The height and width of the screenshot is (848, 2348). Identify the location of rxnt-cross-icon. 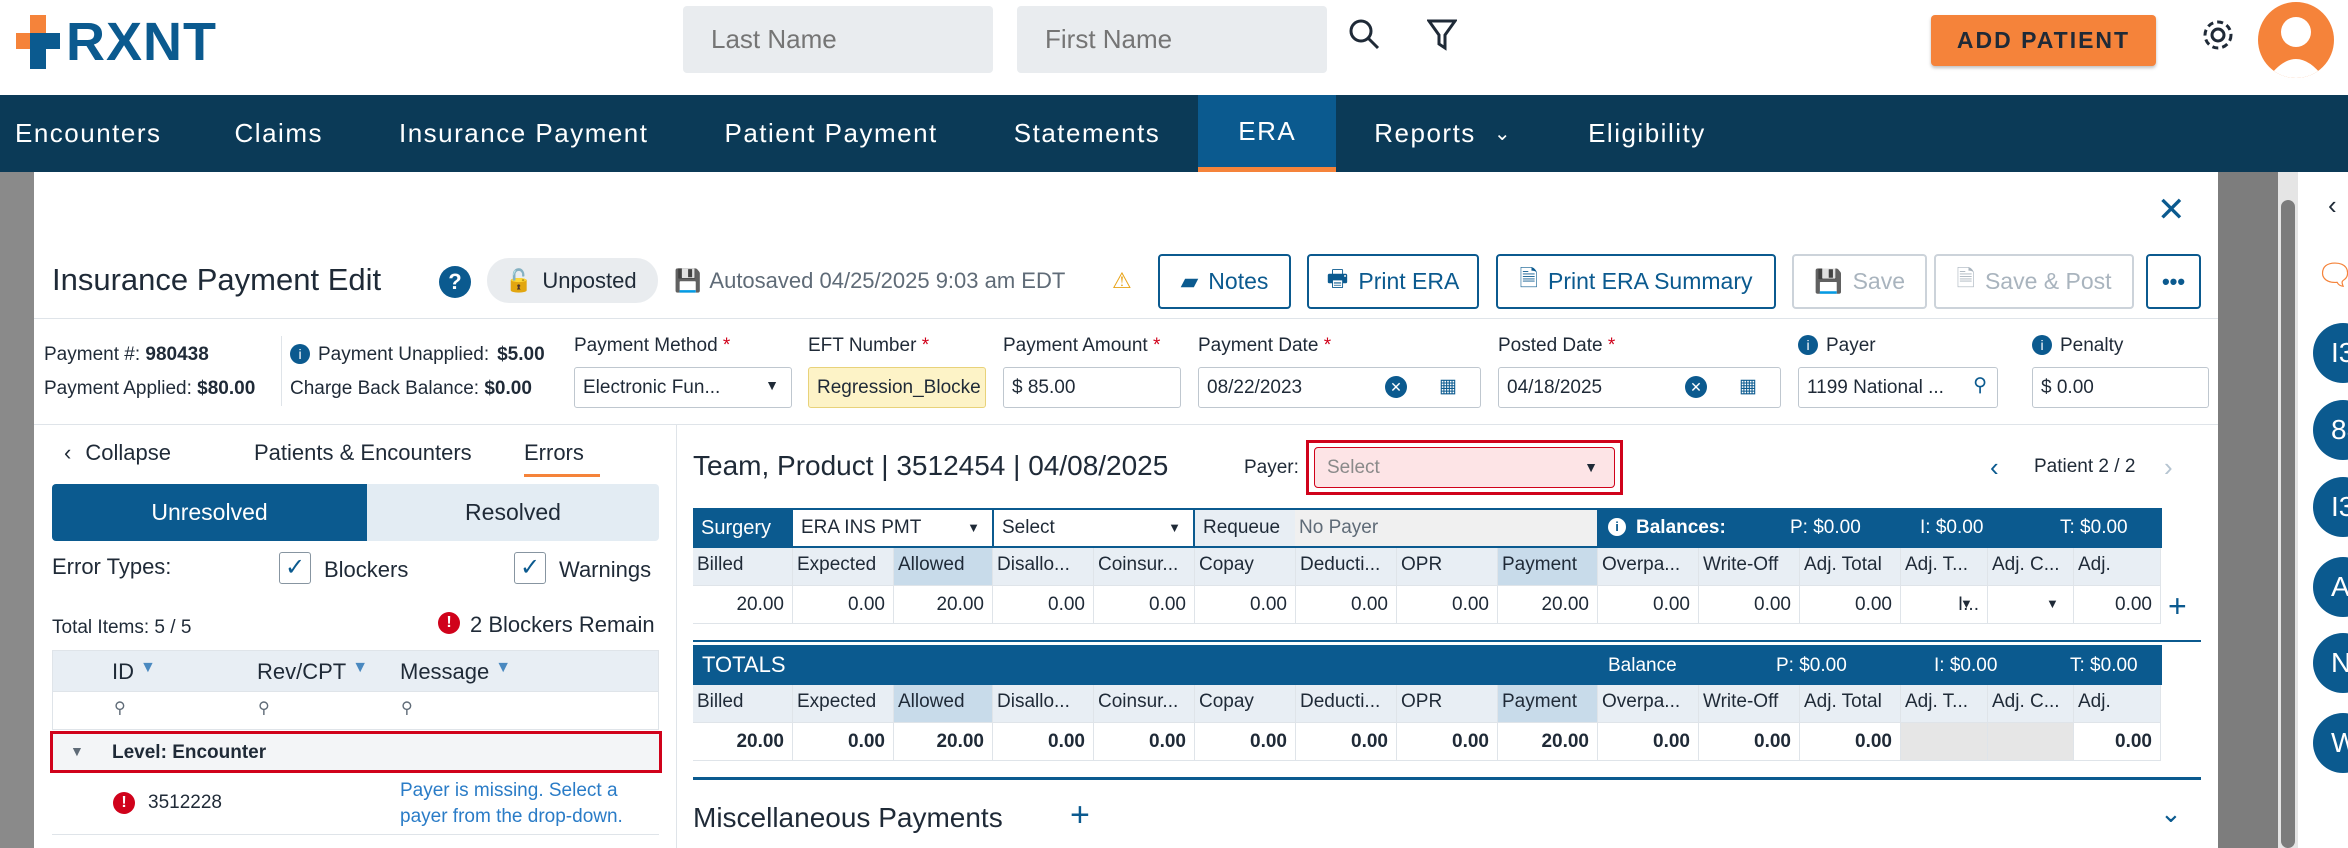
(38, 42).